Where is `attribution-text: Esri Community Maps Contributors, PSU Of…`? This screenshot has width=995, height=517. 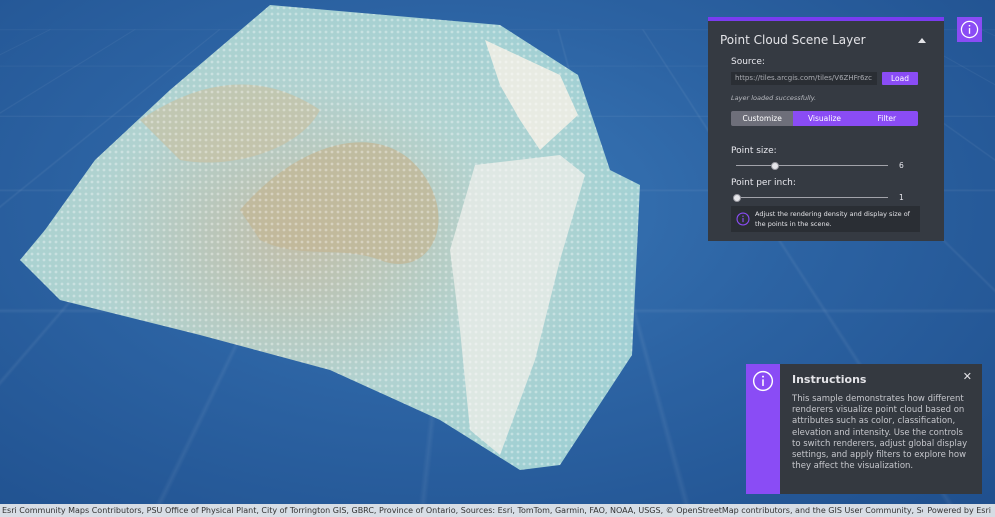
attribution-text: Esri Community Maps Contributors, PSU Of… is located at coordinates (462, 510).